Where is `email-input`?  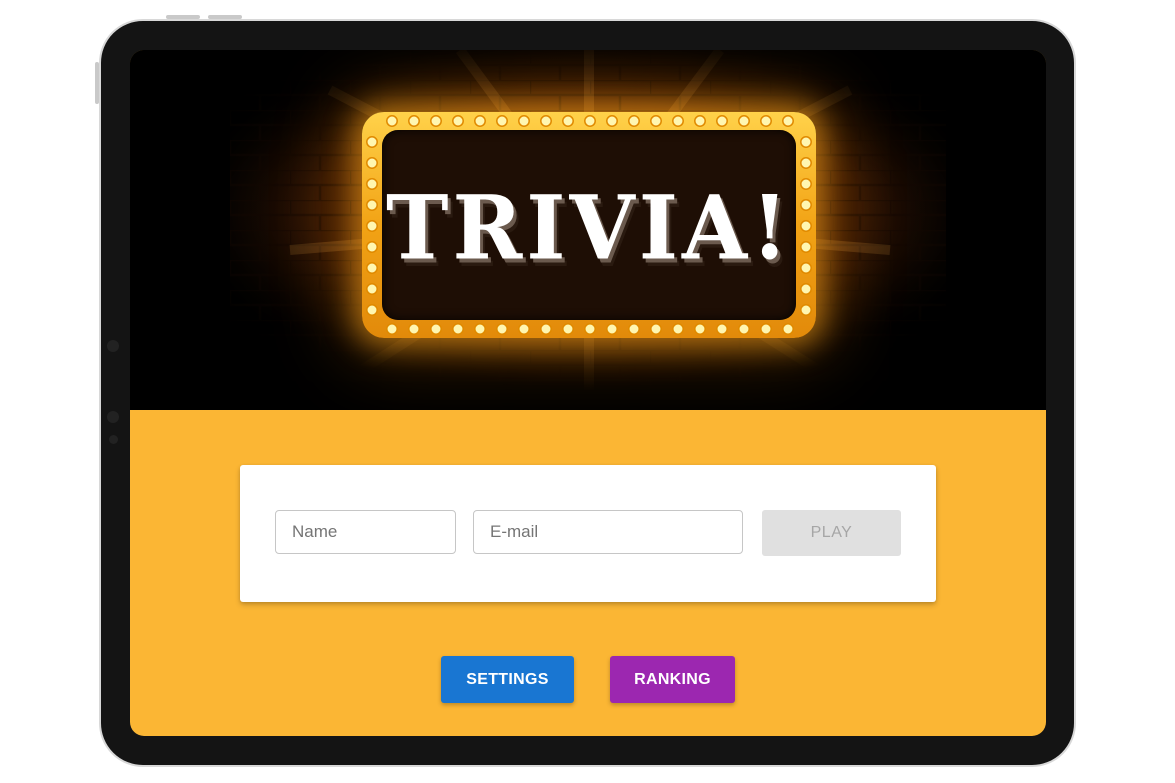
email-input is located at coordinates (608, 532).